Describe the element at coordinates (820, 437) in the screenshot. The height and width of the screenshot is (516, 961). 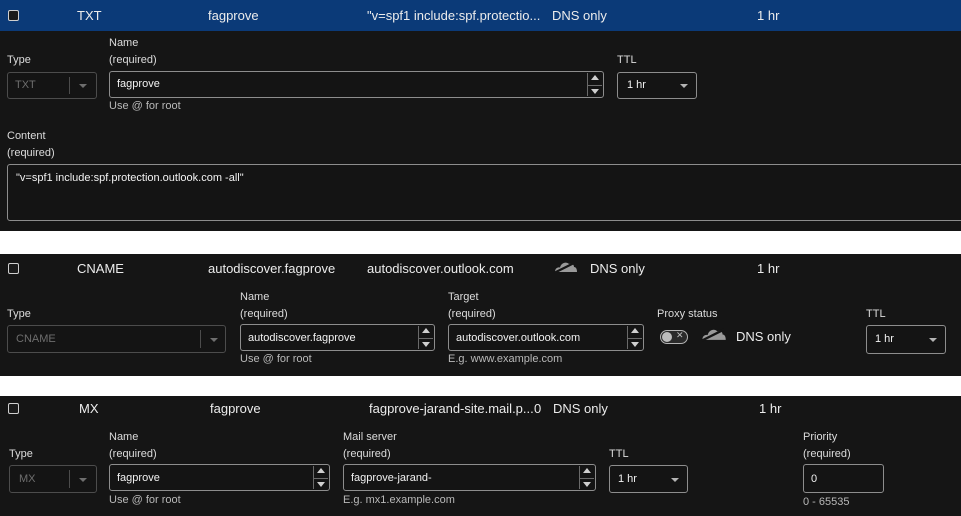
I see `priority-label: Priority` at that location.